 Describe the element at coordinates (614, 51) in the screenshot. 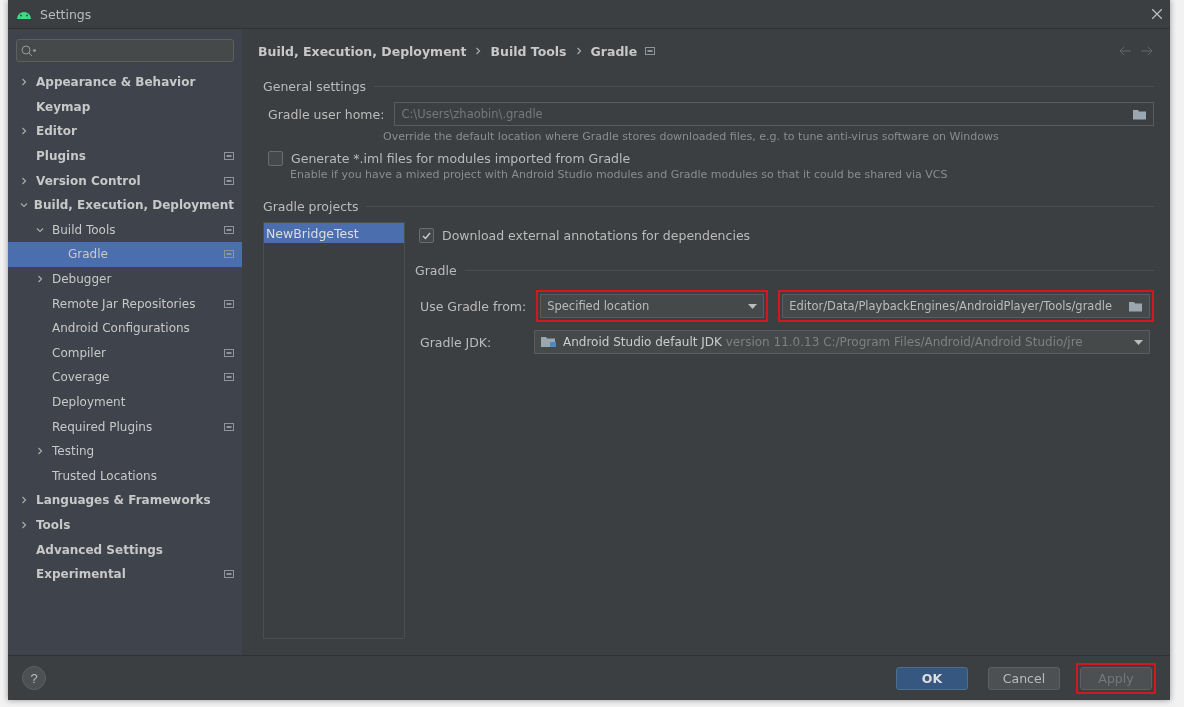

I see `breadcrumb: Gradle` at that location.